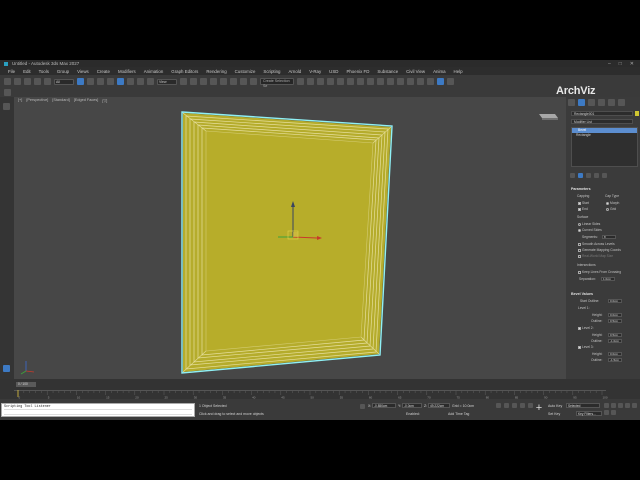 The image size is (640, 480). What do you see at coordinates (615, 301) in the screenshot?
I see `start-outline-spinner: 0.0cm` at bounding box center [615, 301].